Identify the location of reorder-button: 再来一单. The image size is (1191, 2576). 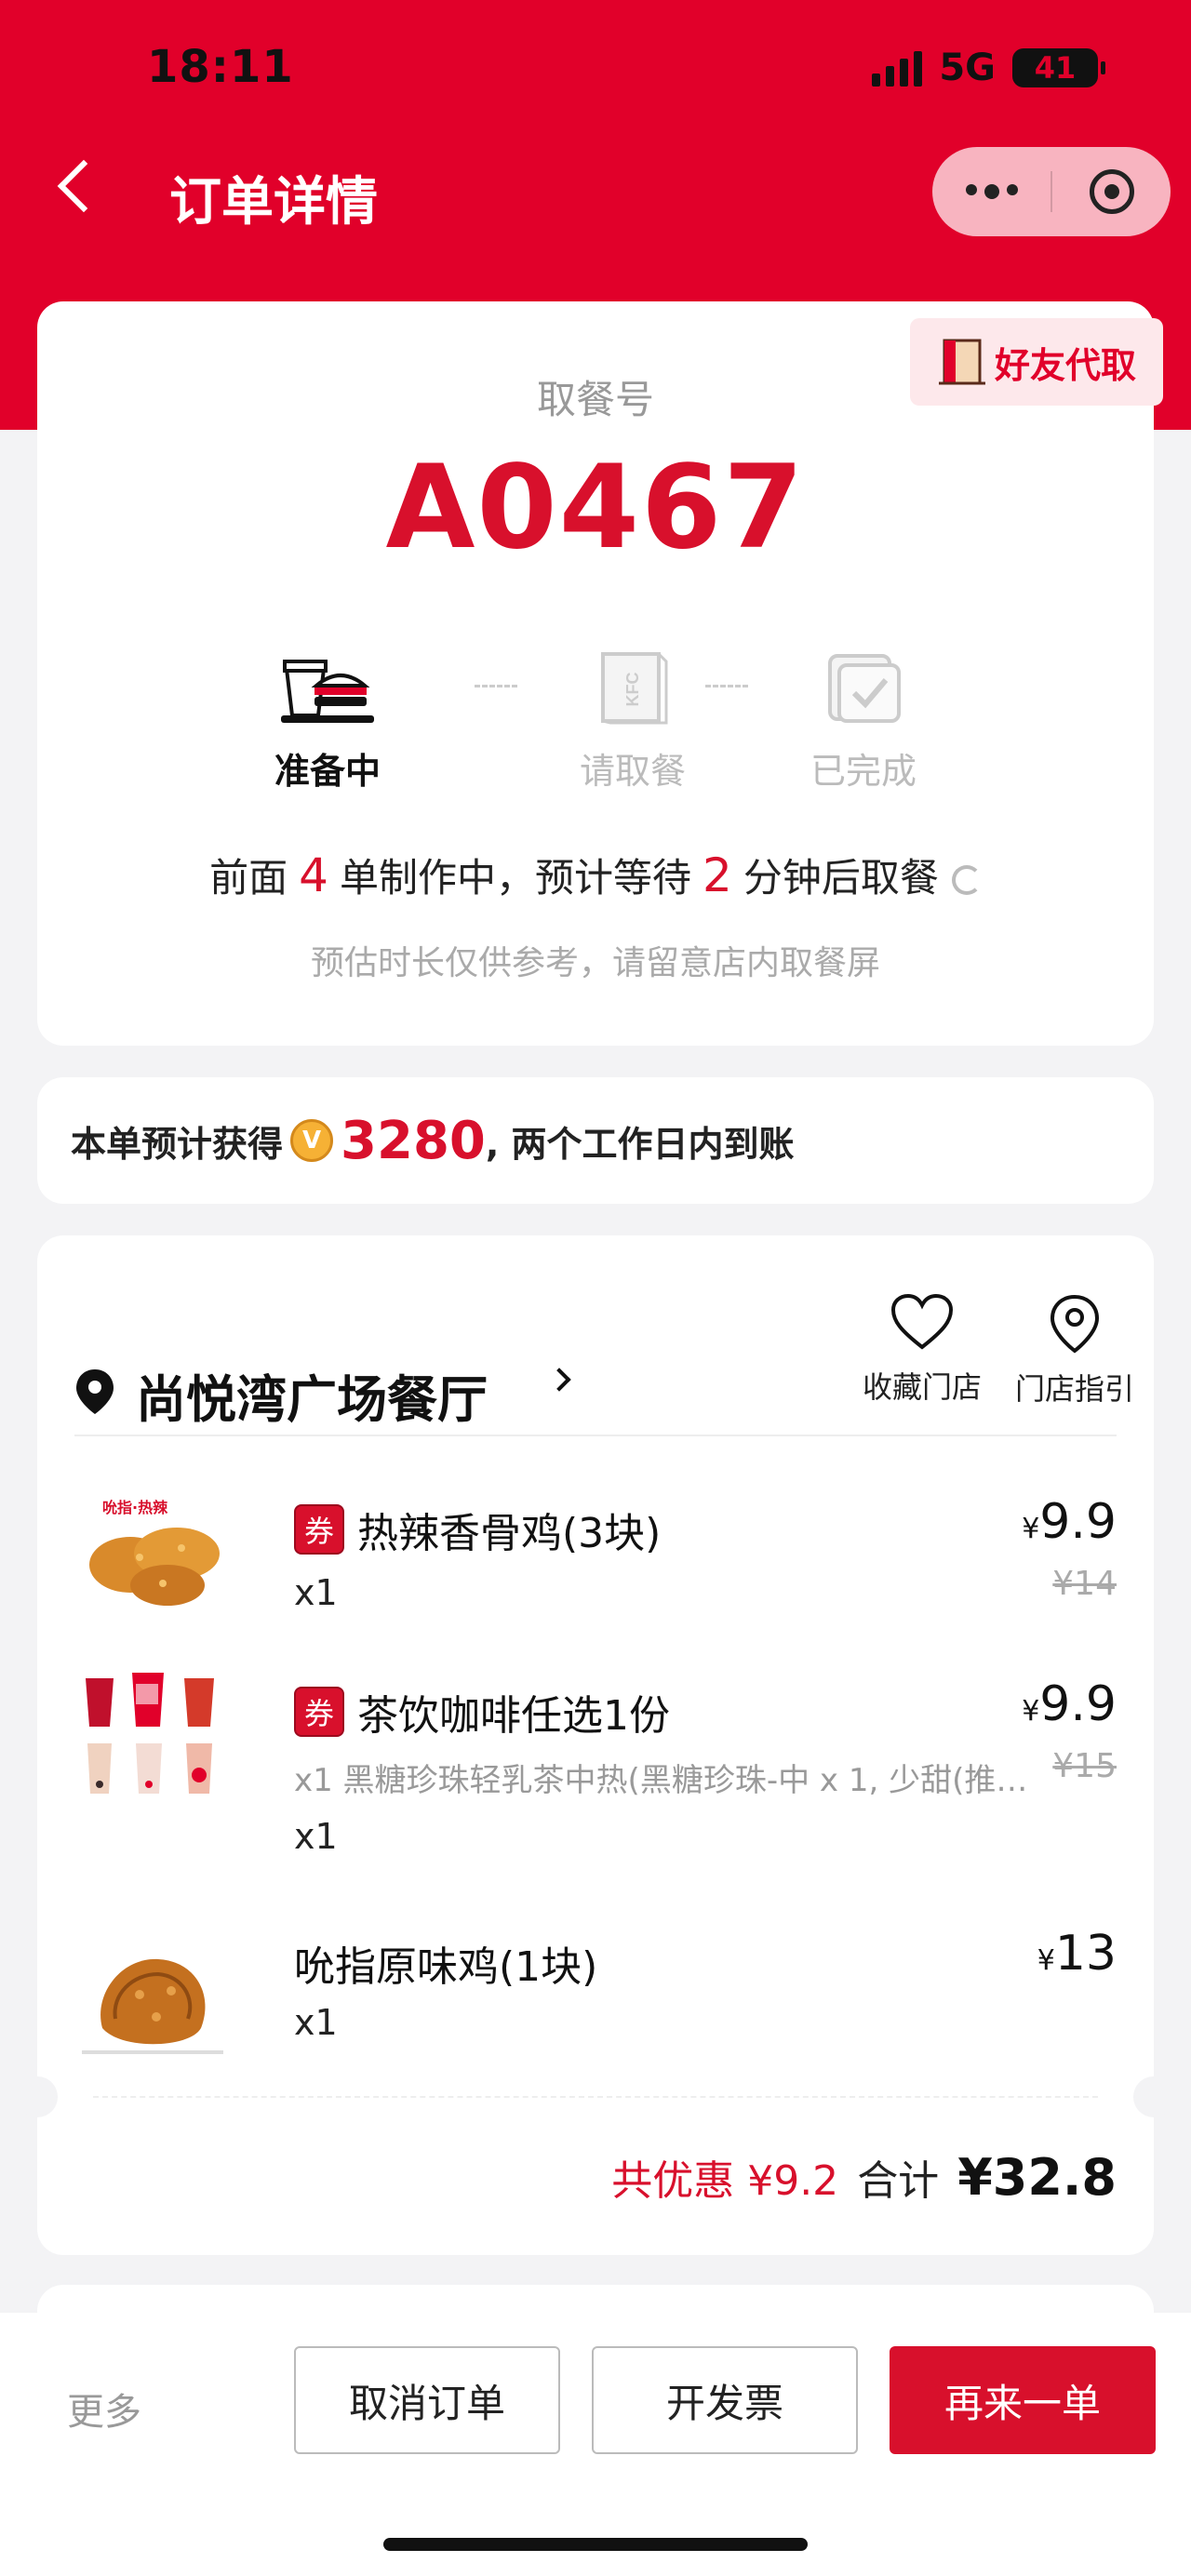
(1023, 2400).